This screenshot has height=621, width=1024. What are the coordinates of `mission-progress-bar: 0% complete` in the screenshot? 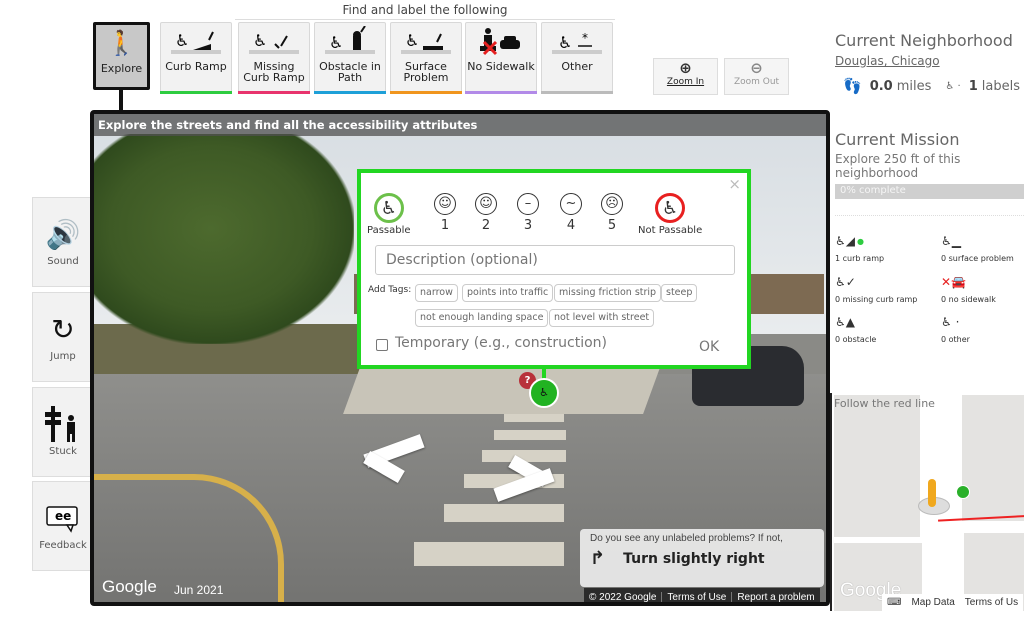 It's located at (929, 191).